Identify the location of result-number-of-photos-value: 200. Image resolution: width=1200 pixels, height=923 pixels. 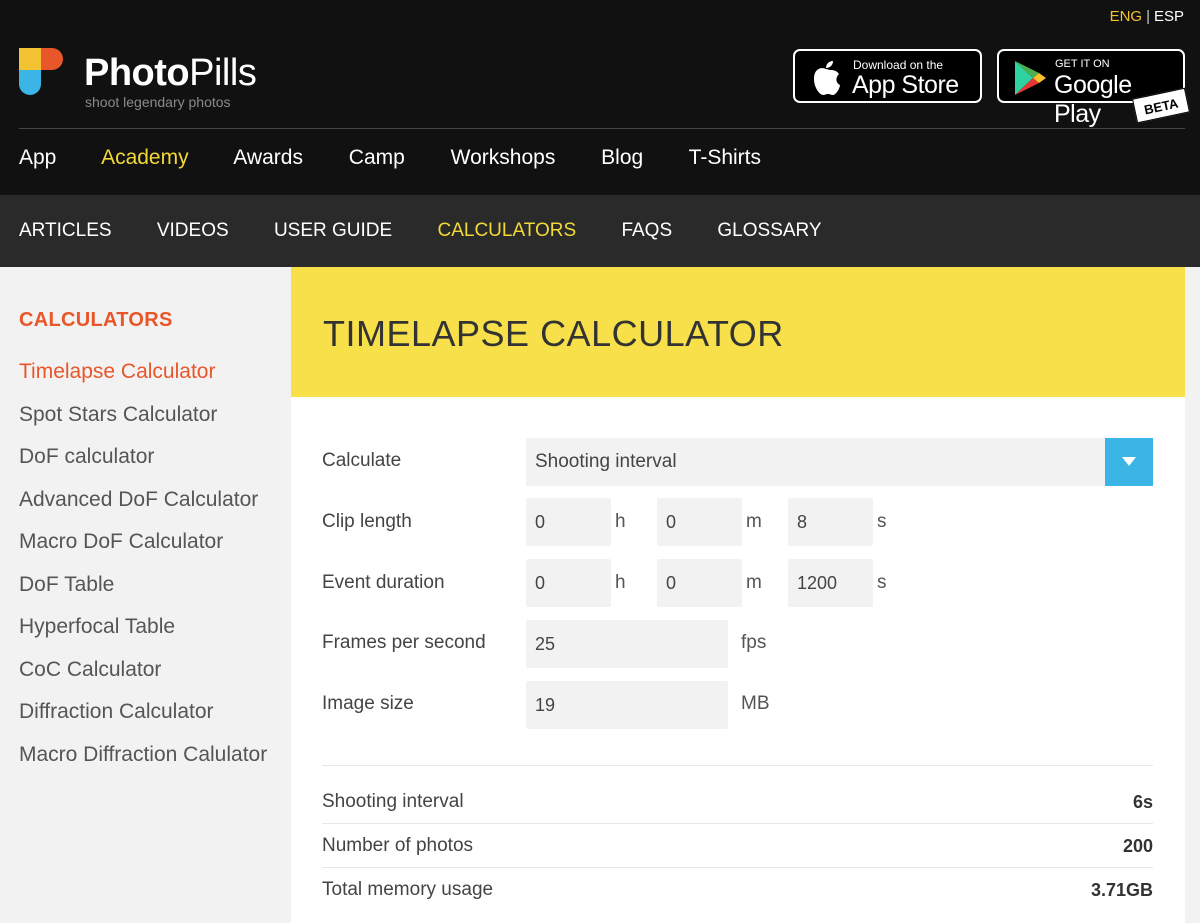
(1137, 846).